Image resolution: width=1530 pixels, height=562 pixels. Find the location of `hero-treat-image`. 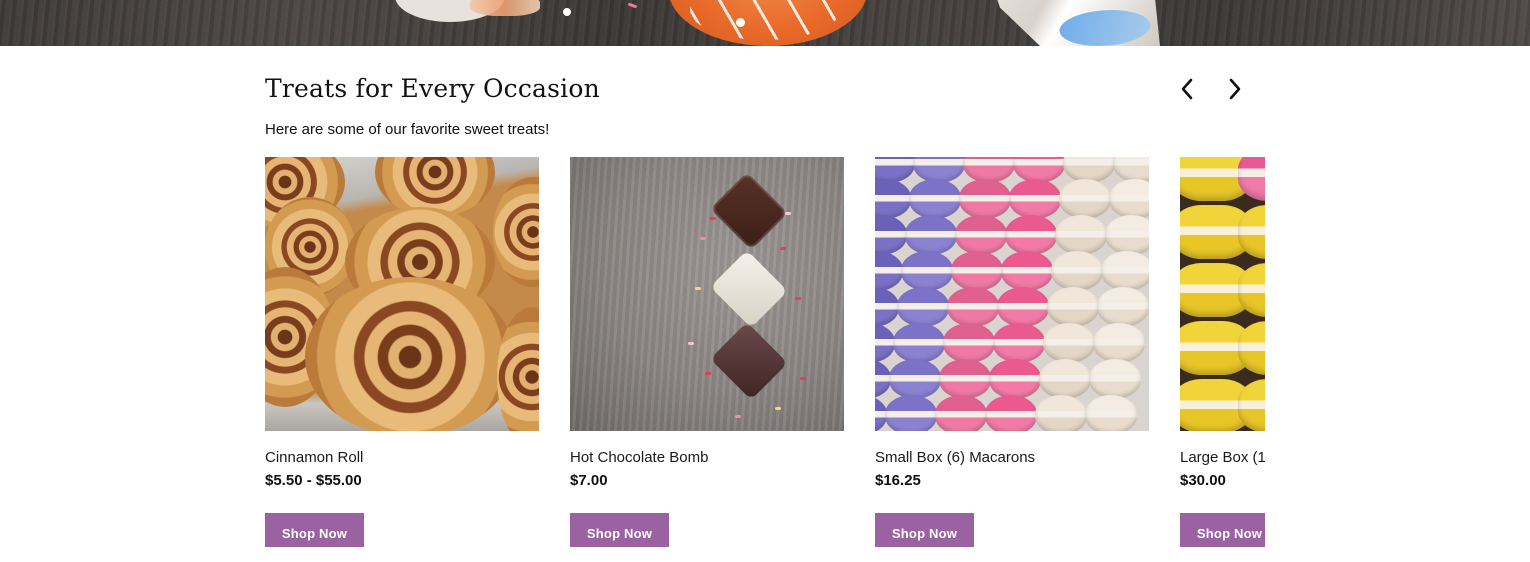

hero-treat-image is located at coordinates (505, 8).